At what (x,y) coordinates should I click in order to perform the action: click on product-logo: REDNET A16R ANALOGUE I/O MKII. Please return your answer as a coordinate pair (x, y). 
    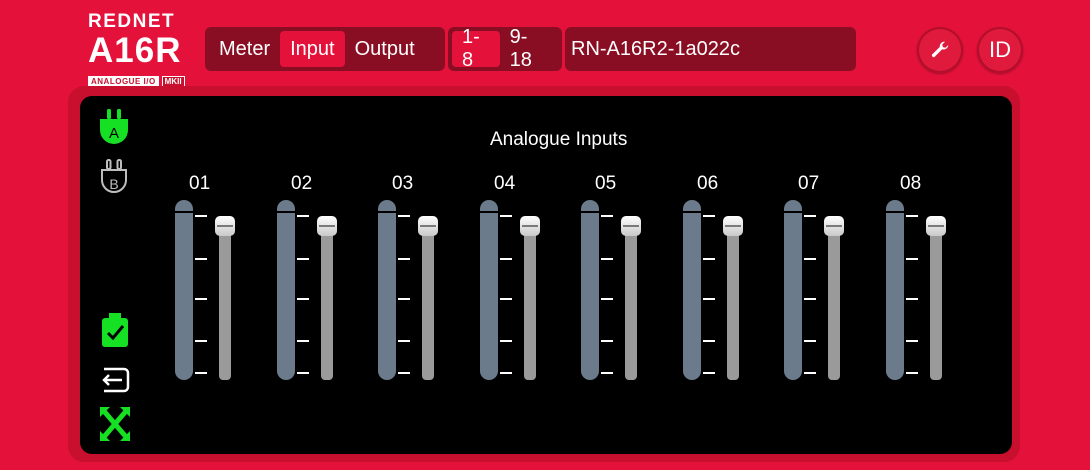
    Looking at the image, I should click on (144, 49).